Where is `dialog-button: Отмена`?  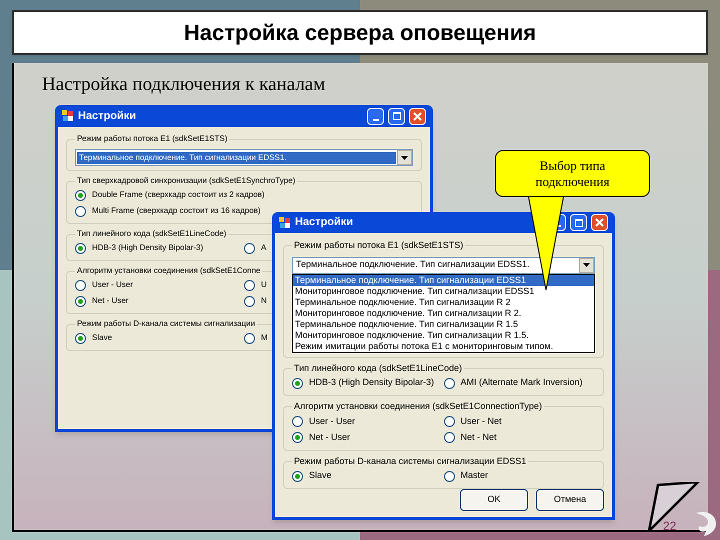
dialog-button: Отмена is located at coordinates (570, 500).